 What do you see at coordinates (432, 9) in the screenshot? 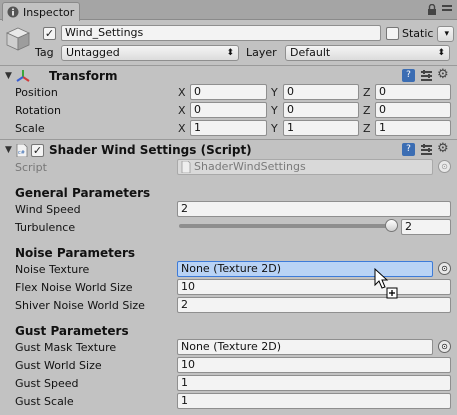
I see `lock-icon` at bounding box center [432, 9].